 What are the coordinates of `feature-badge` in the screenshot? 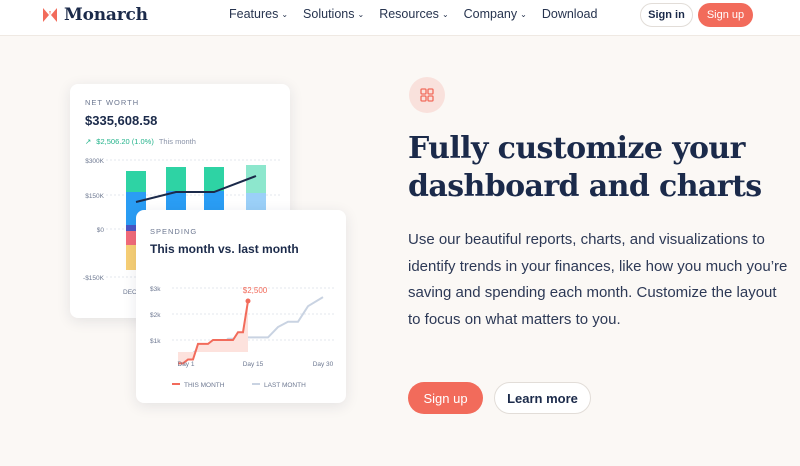 It's located at (427, 95).